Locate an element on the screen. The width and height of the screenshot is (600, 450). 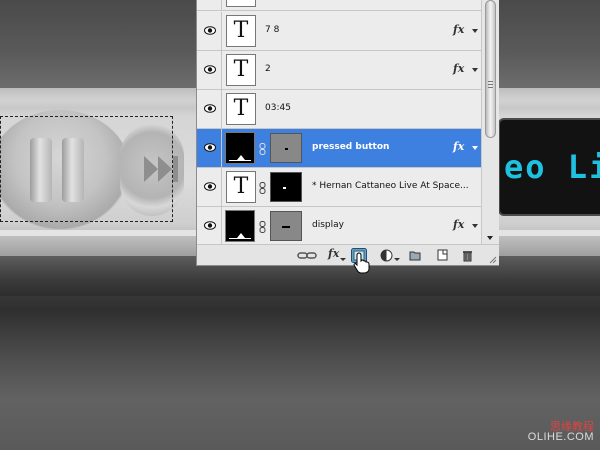
layer-row-7-8: T 7 8 fx is located at coordinates (339, 31).